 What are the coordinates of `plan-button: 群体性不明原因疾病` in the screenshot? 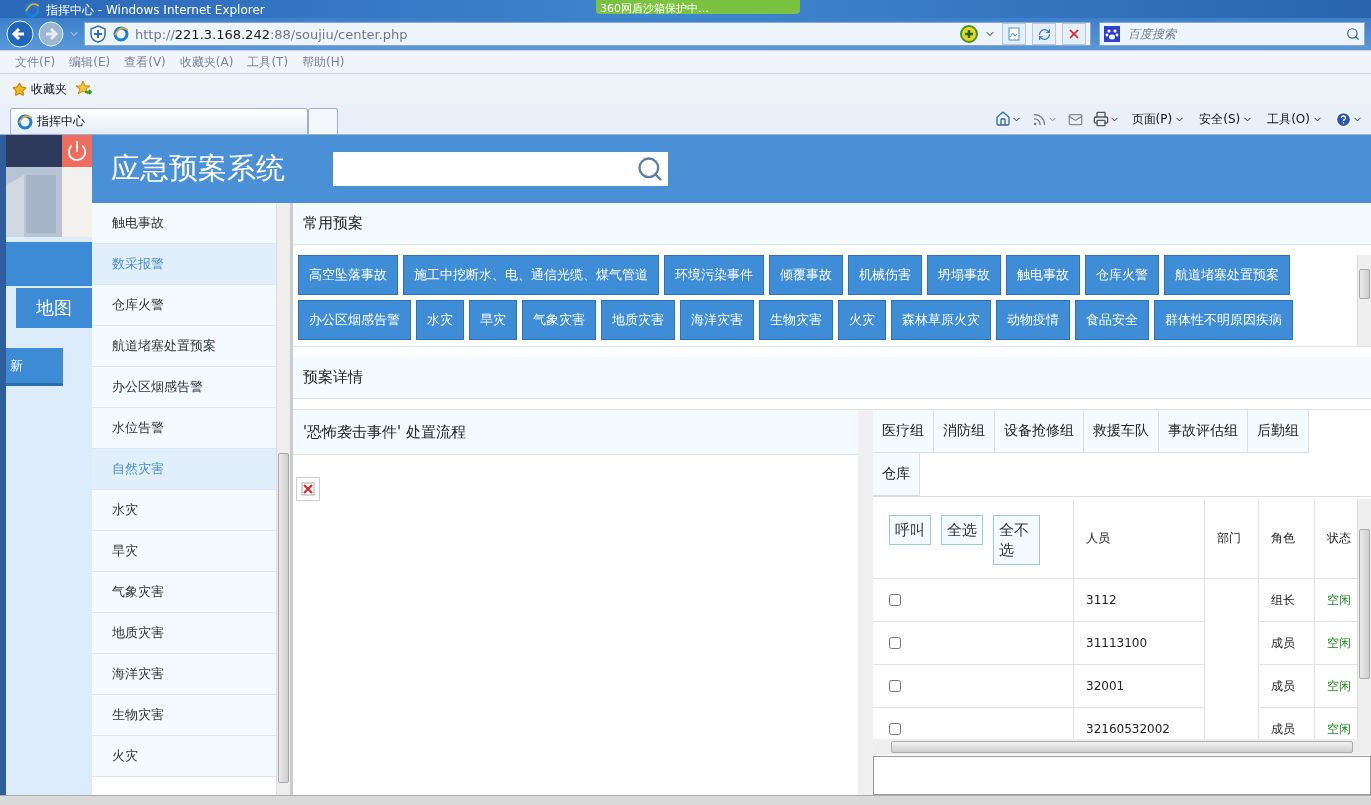 It's located at (1223, 320).